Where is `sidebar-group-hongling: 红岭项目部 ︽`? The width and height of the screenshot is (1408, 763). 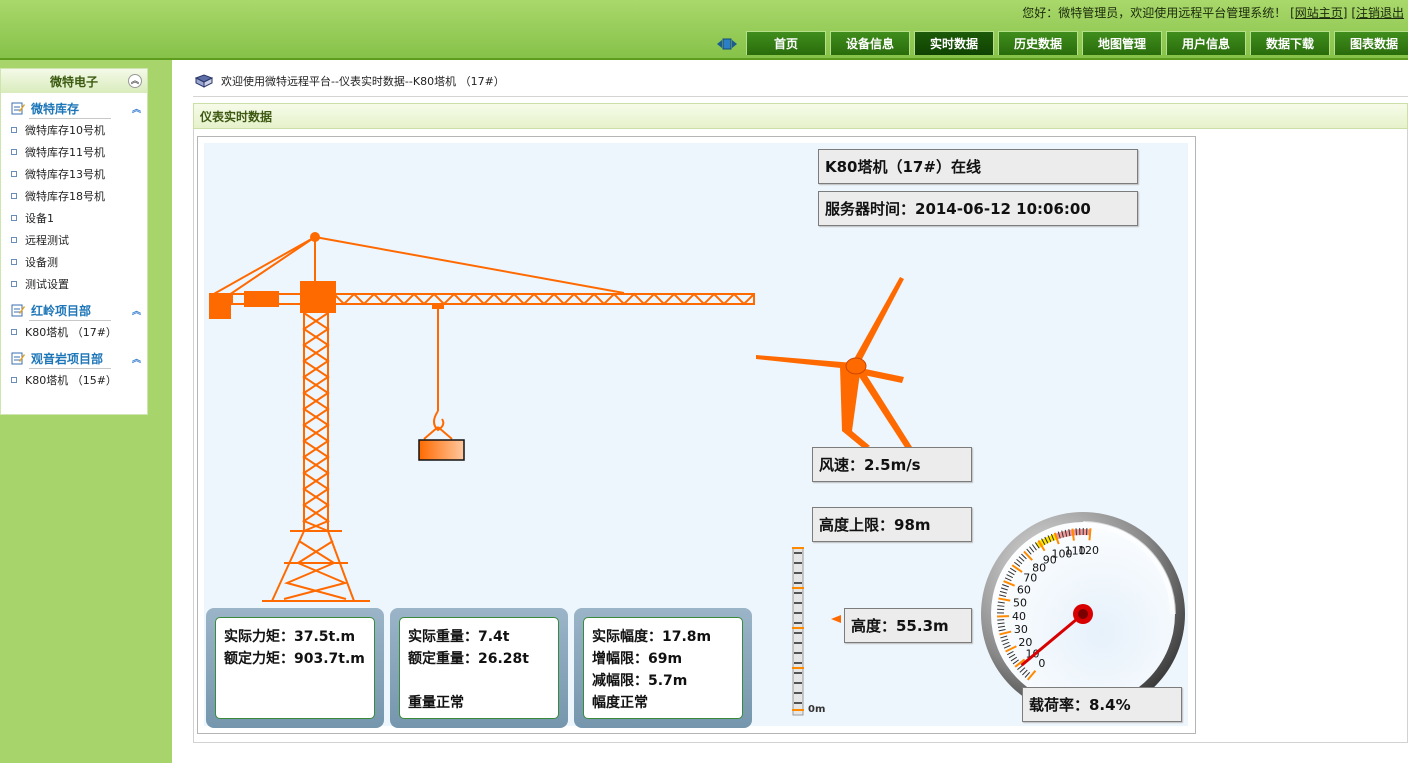
sidebar-group-hongling: 红岭项目部 ︽ is located at coordinates (74, 310).